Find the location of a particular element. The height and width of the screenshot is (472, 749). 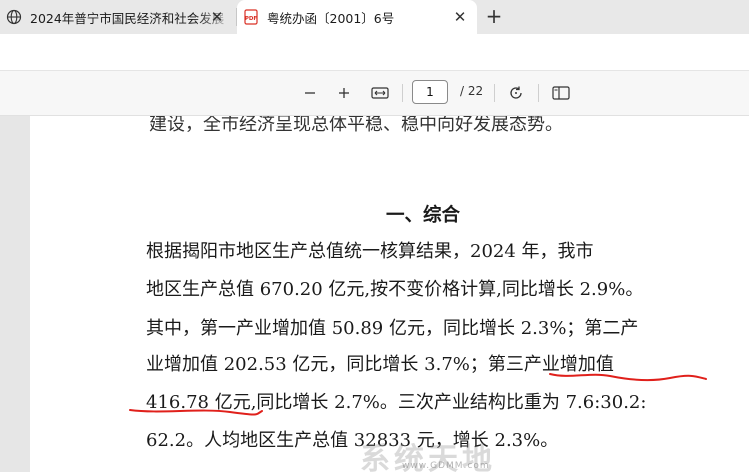

plus-icon is located at coordinates (344, 93).